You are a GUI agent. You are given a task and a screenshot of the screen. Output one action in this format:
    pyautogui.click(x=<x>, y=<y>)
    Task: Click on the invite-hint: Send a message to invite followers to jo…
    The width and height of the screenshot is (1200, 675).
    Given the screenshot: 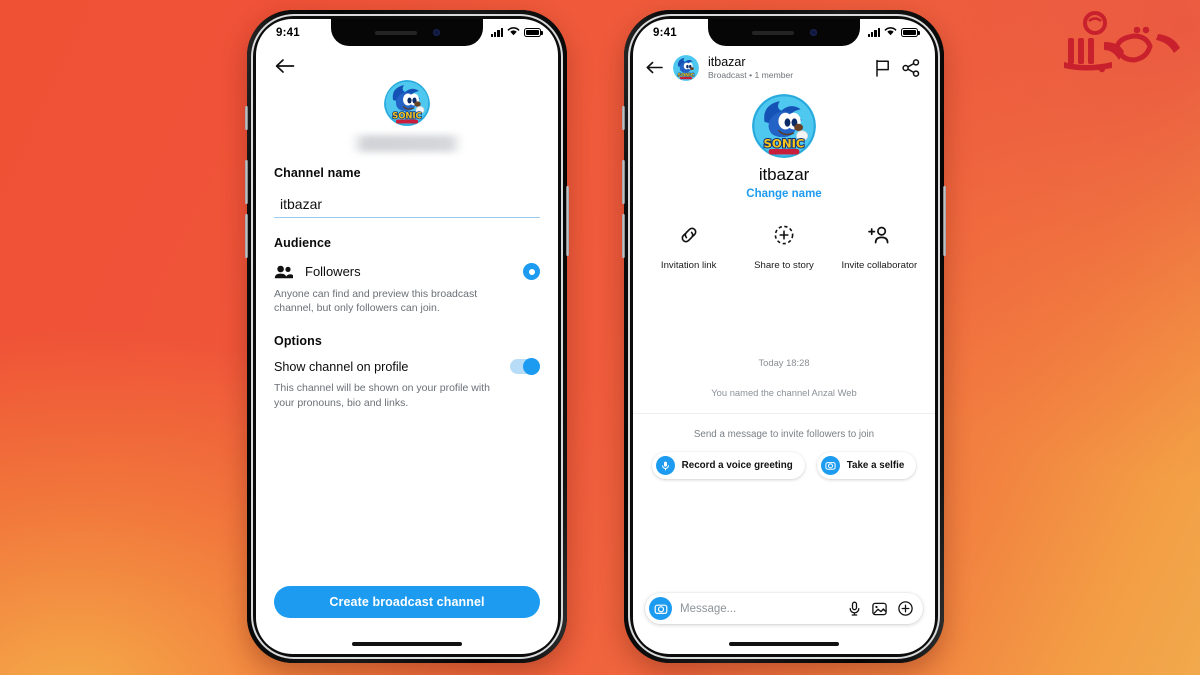 What is the action you would take?
    pyautogui.click(x=784, y=434)
    